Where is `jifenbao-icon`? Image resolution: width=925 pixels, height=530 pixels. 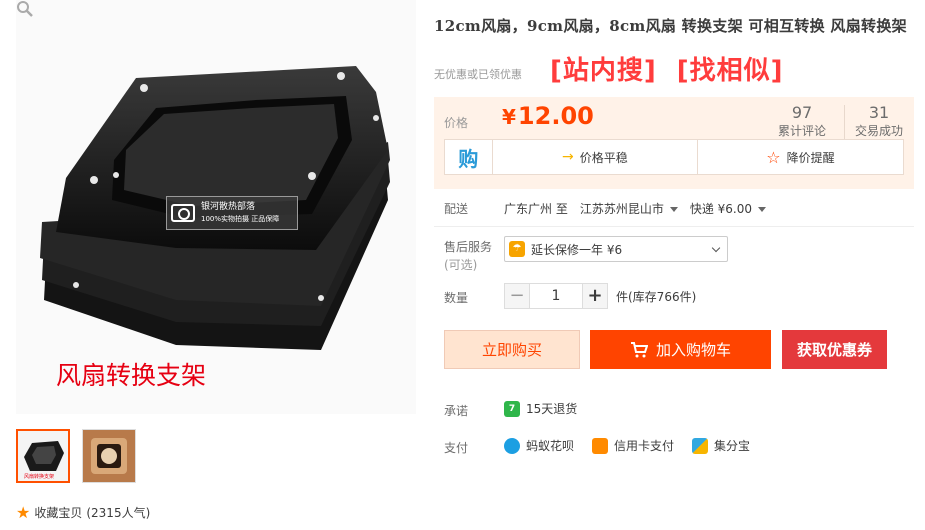 jifenbao-icon is located at coordinates (700, 445).